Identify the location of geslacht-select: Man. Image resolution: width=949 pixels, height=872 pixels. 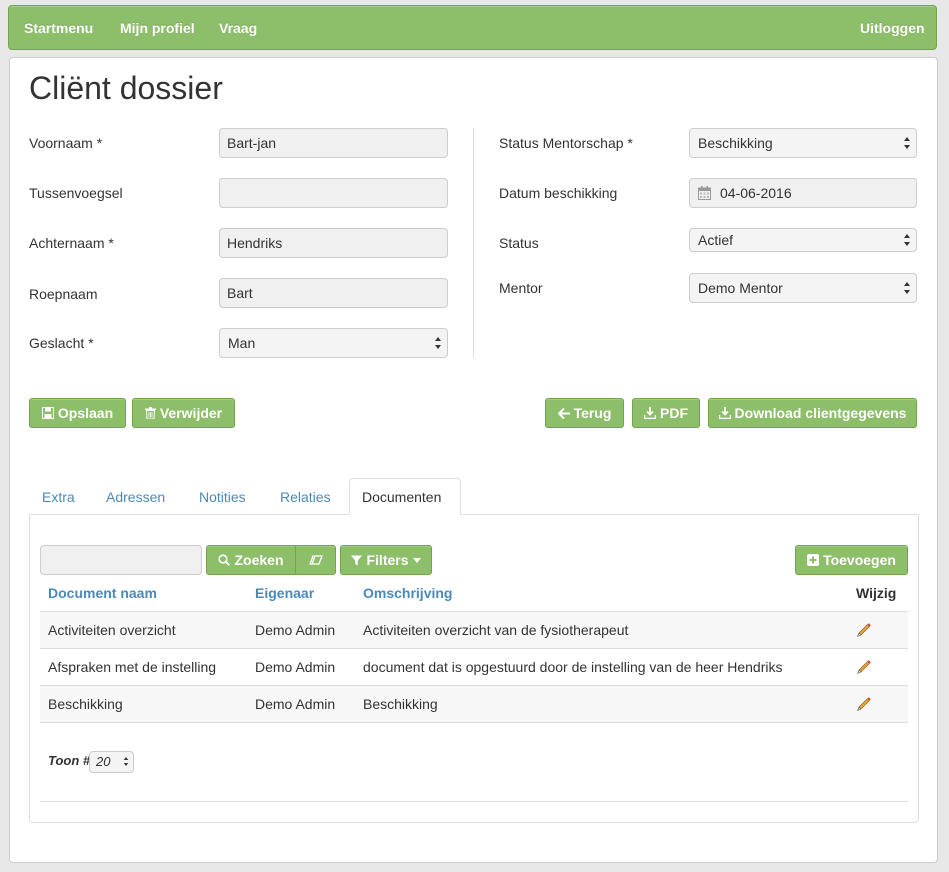
(333, 343).